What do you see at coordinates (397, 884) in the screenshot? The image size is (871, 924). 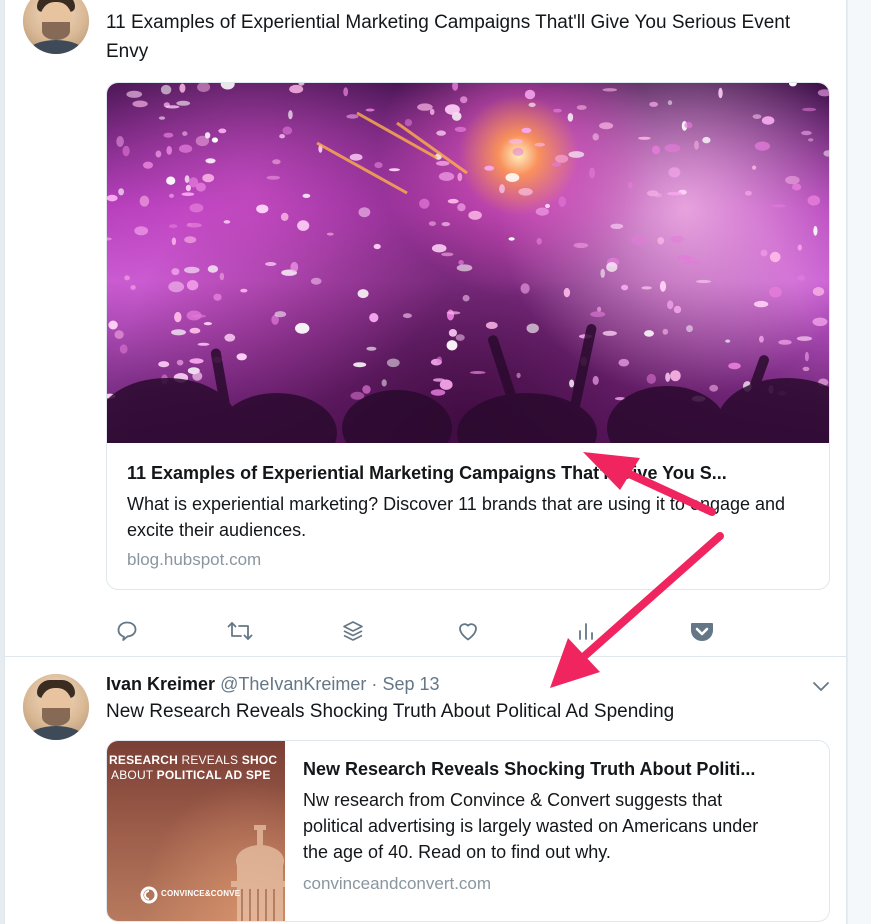 I see `card-url: convinceandconvert.com` at bounding box center [397, 884].